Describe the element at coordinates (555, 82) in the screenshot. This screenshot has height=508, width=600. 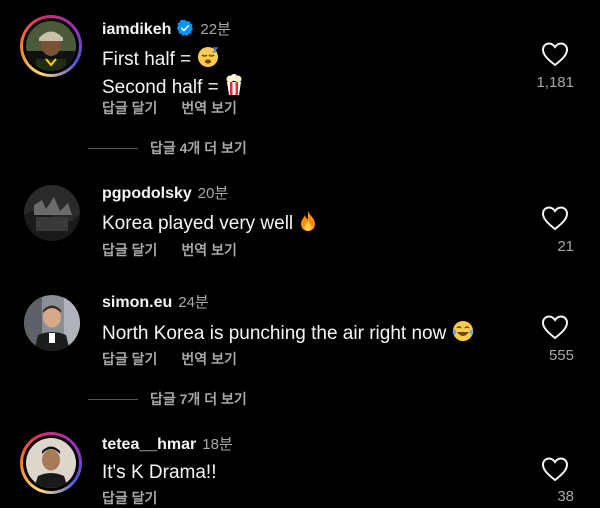
I see `like-count: 1,181` at that location.